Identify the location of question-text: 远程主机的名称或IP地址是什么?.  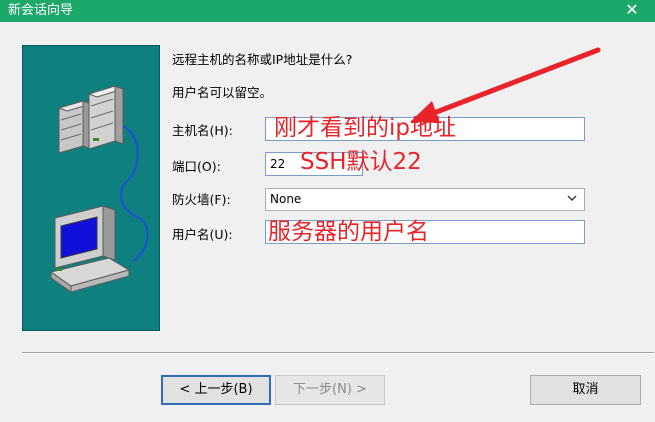
(262, 59).